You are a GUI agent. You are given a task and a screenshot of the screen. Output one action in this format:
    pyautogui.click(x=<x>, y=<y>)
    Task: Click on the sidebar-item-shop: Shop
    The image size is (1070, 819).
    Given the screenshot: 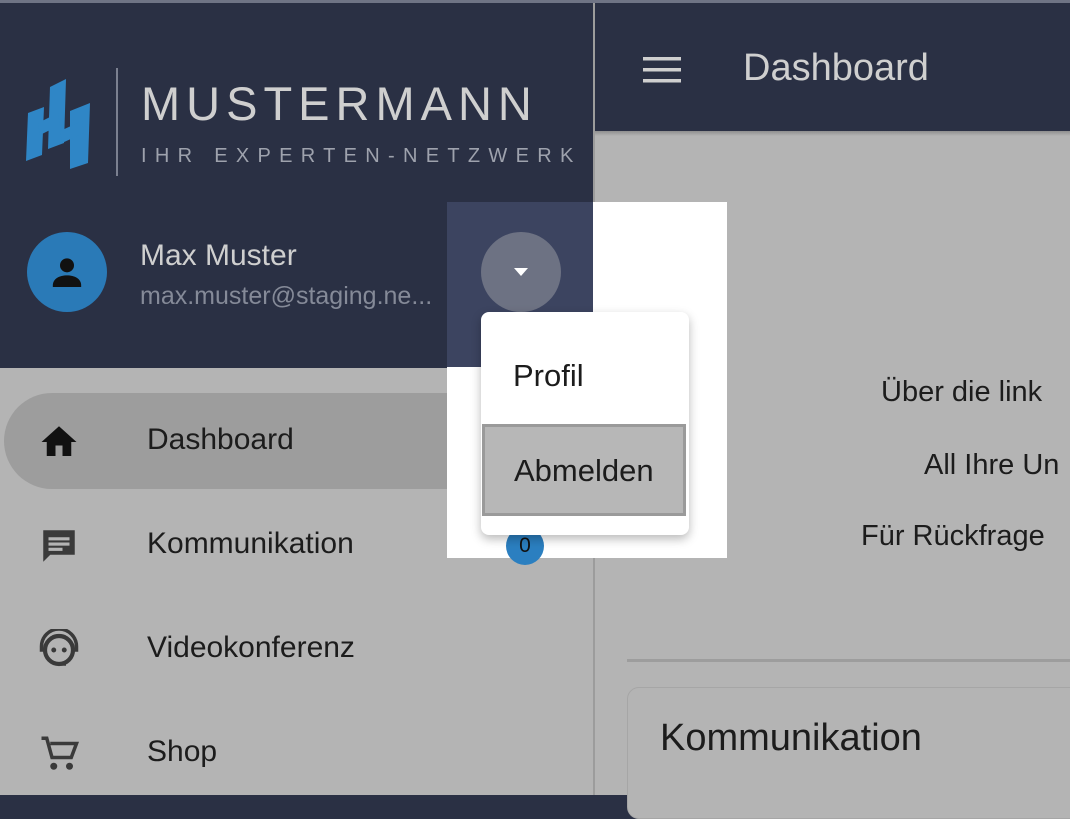 What is the action you would take?
    pyautogui.click(x=298, y=753)
    